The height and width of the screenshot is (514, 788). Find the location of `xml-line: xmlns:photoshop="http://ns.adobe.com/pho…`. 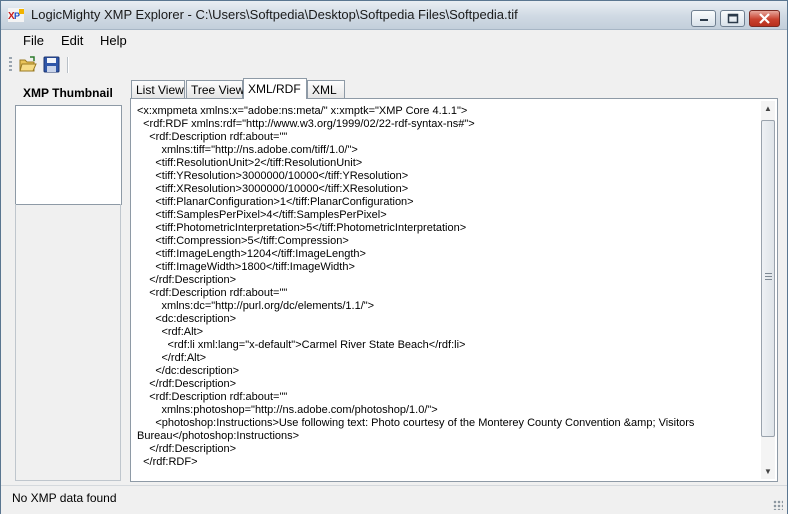

xml-line: xmlns:photoshop="http://ns.adobe.com/pho… is located at coordinates (287, 410).